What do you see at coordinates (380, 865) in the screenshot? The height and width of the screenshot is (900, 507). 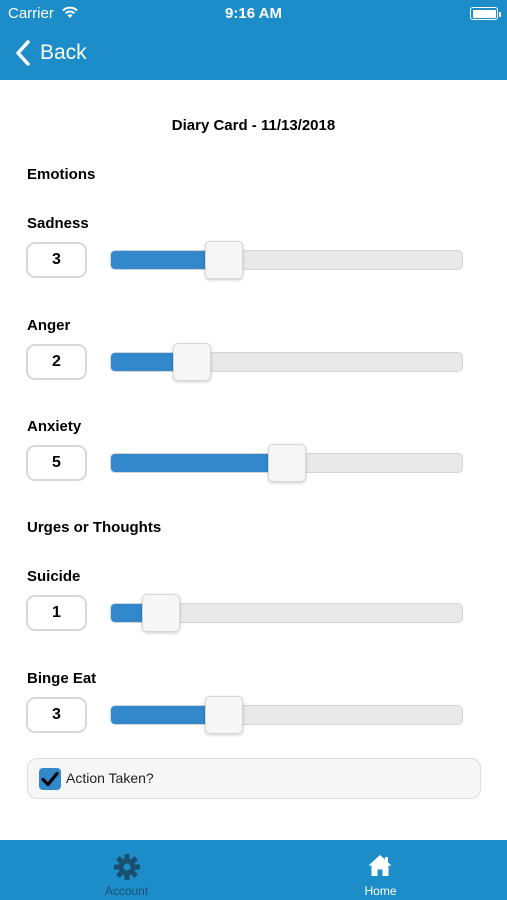 I see `home-icon` at bounding box center [380, 865].